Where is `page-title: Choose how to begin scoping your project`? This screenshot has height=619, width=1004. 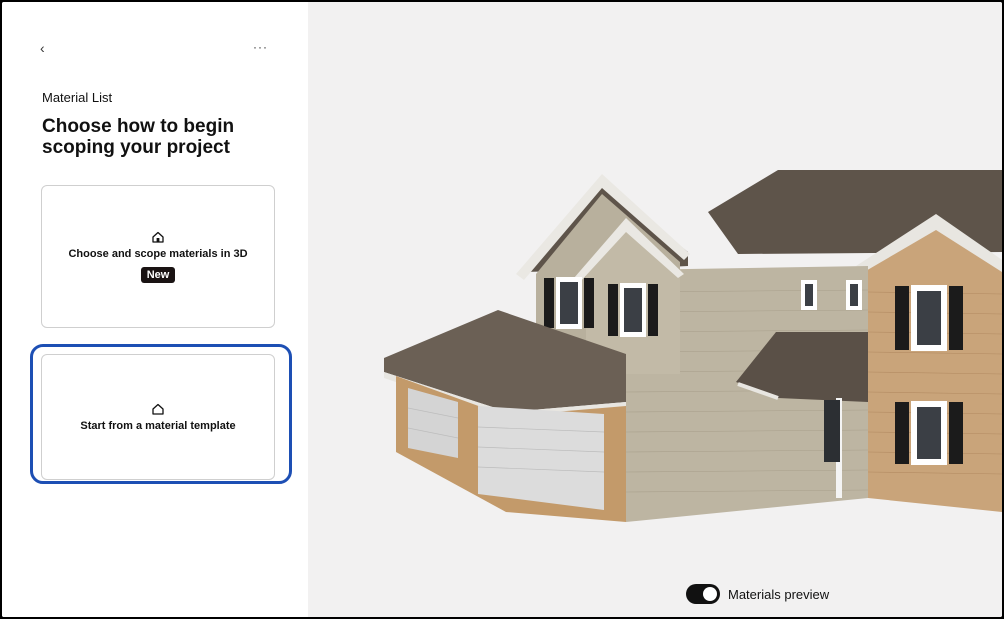 page-title: Choose how to begin scoping your project is located at coordinates (138, 137).